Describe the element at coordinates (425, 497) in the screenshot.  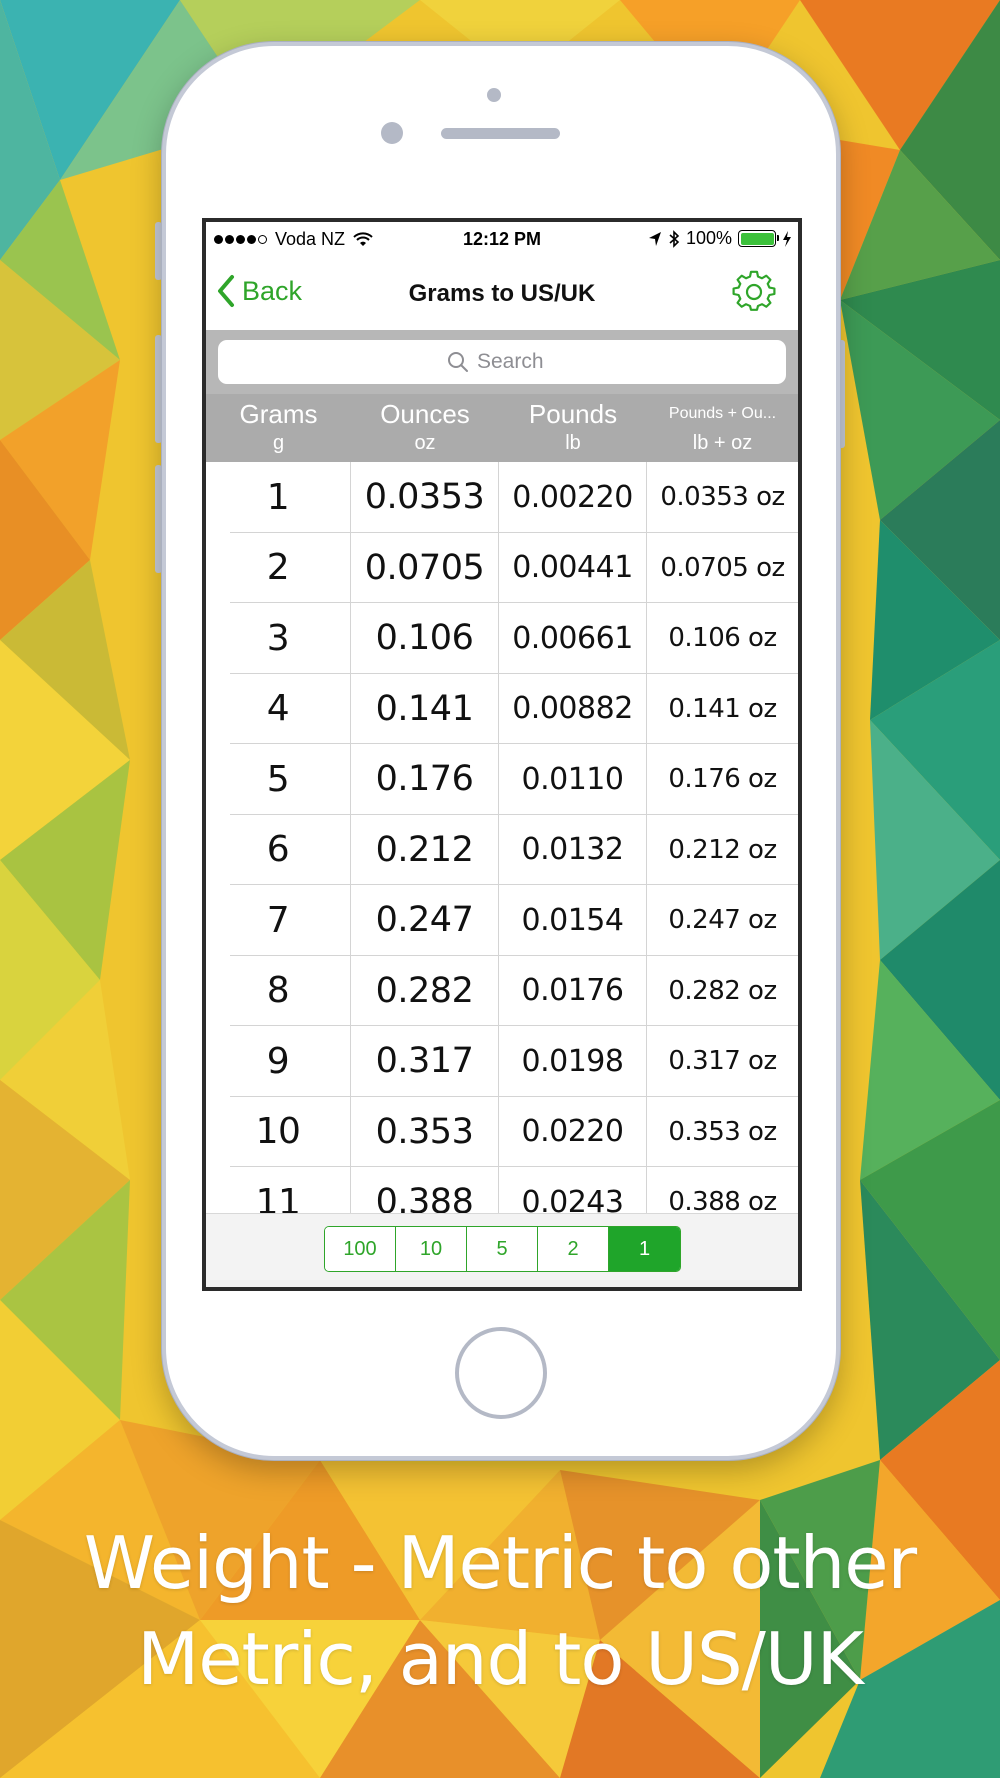
I see `table-cell: 0.0353` at that location.